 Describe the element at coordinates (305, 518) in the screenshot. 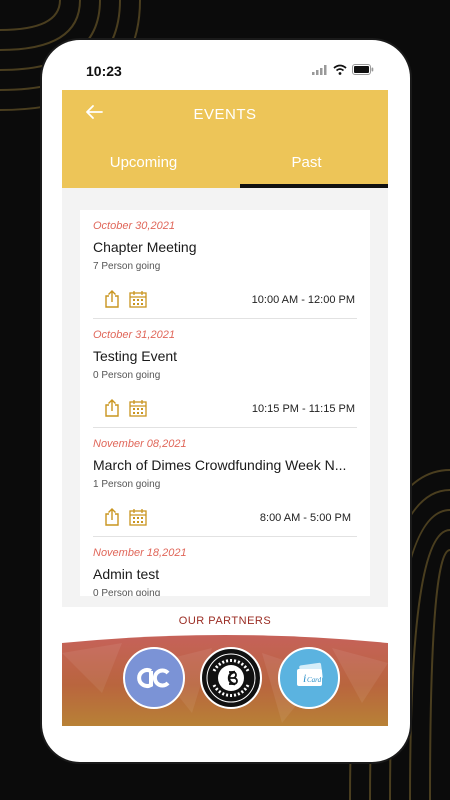

I see `event-time: 8:00 AM - 5:00 PM` at that location.